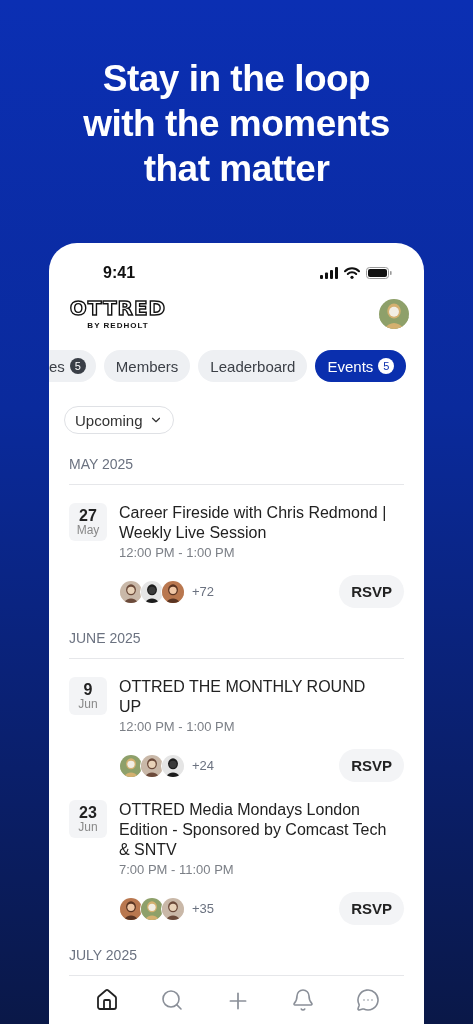 The image size is (473, 1024). Describe the element at coordinates (303, 1000) in the screenshot. I see `bell-icon` at that location.